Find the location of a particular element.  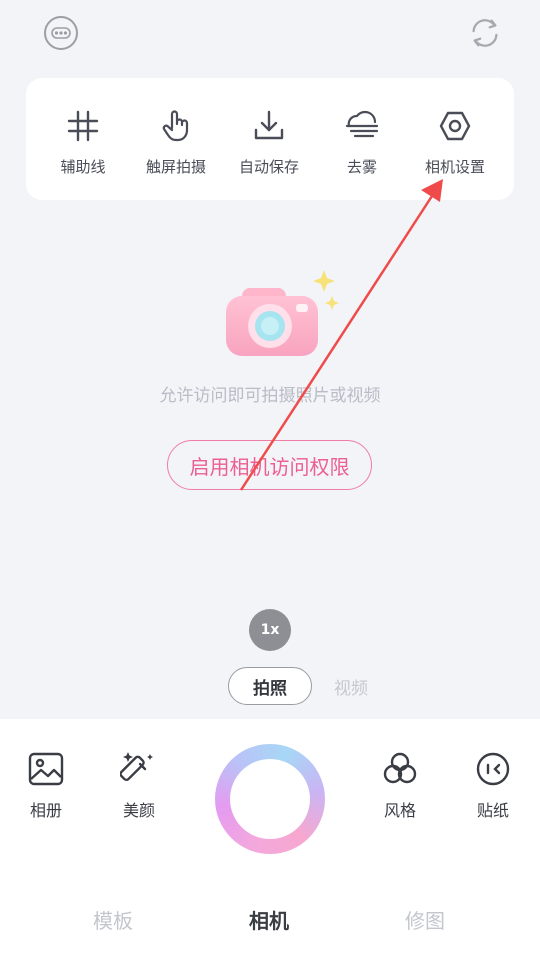

sticker-face-icon is located at coordinates (493, 769).